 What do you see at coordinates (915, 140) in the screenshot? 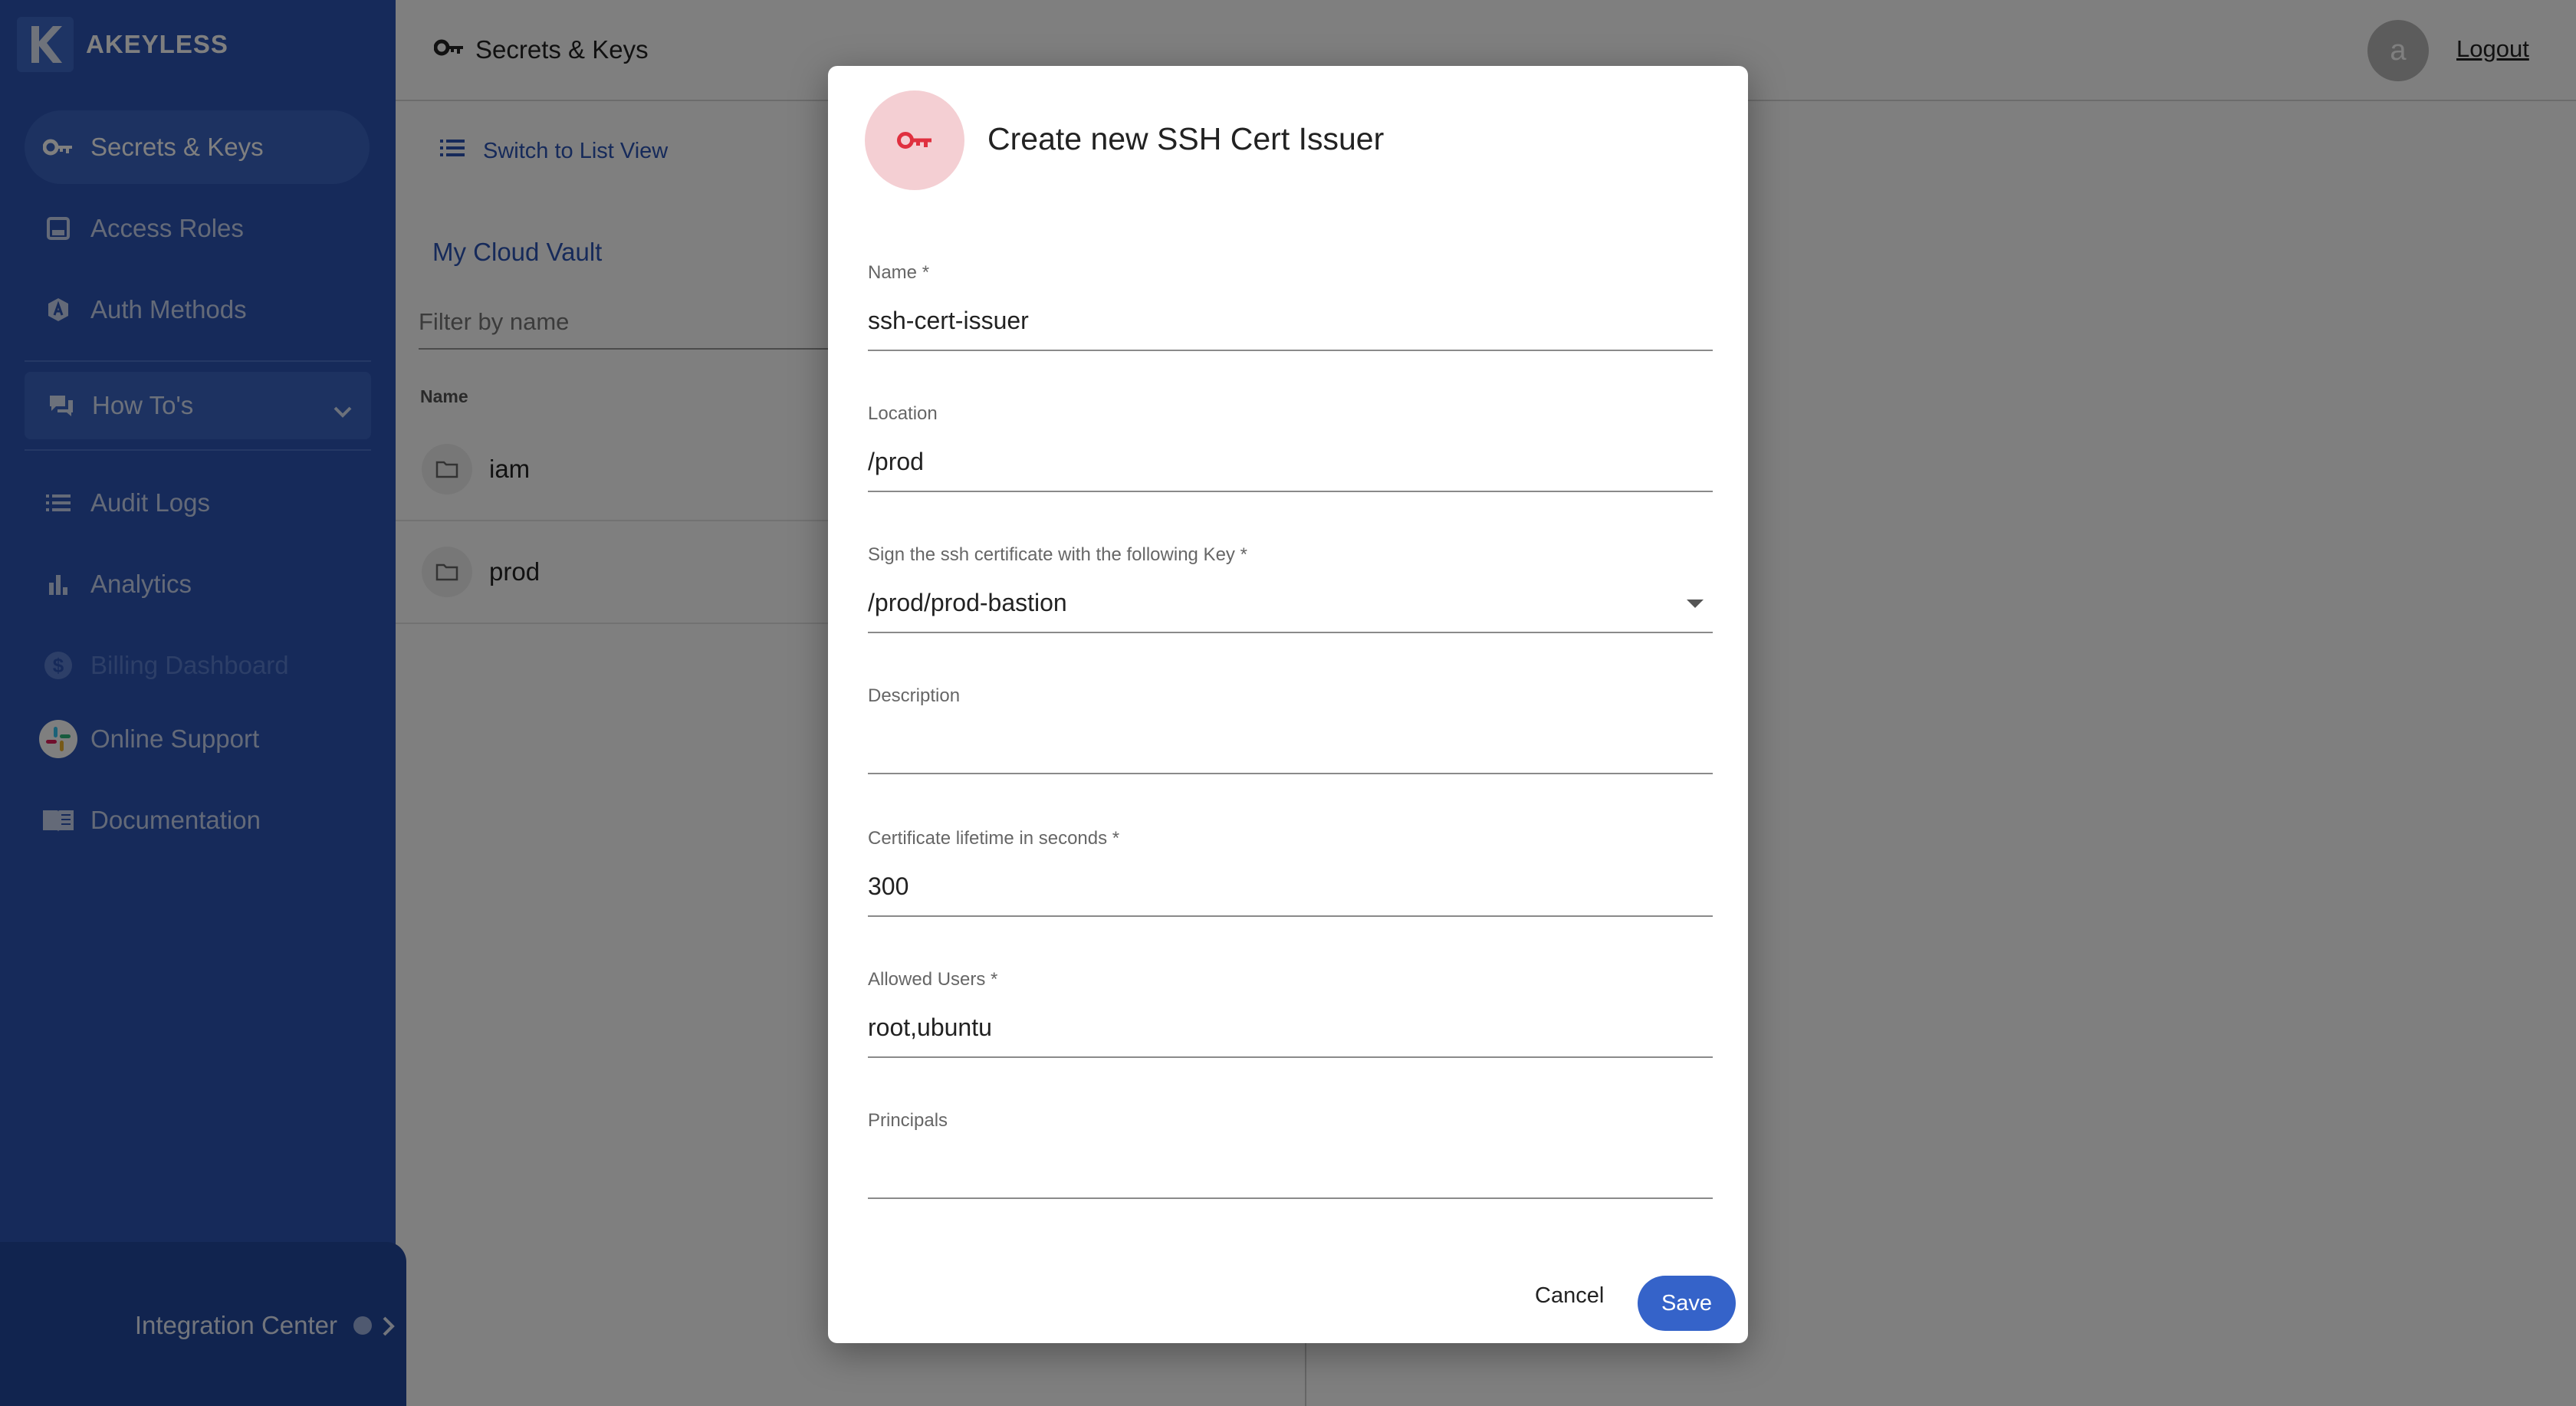
I see `key-icon` at bounding box center [915, 140].